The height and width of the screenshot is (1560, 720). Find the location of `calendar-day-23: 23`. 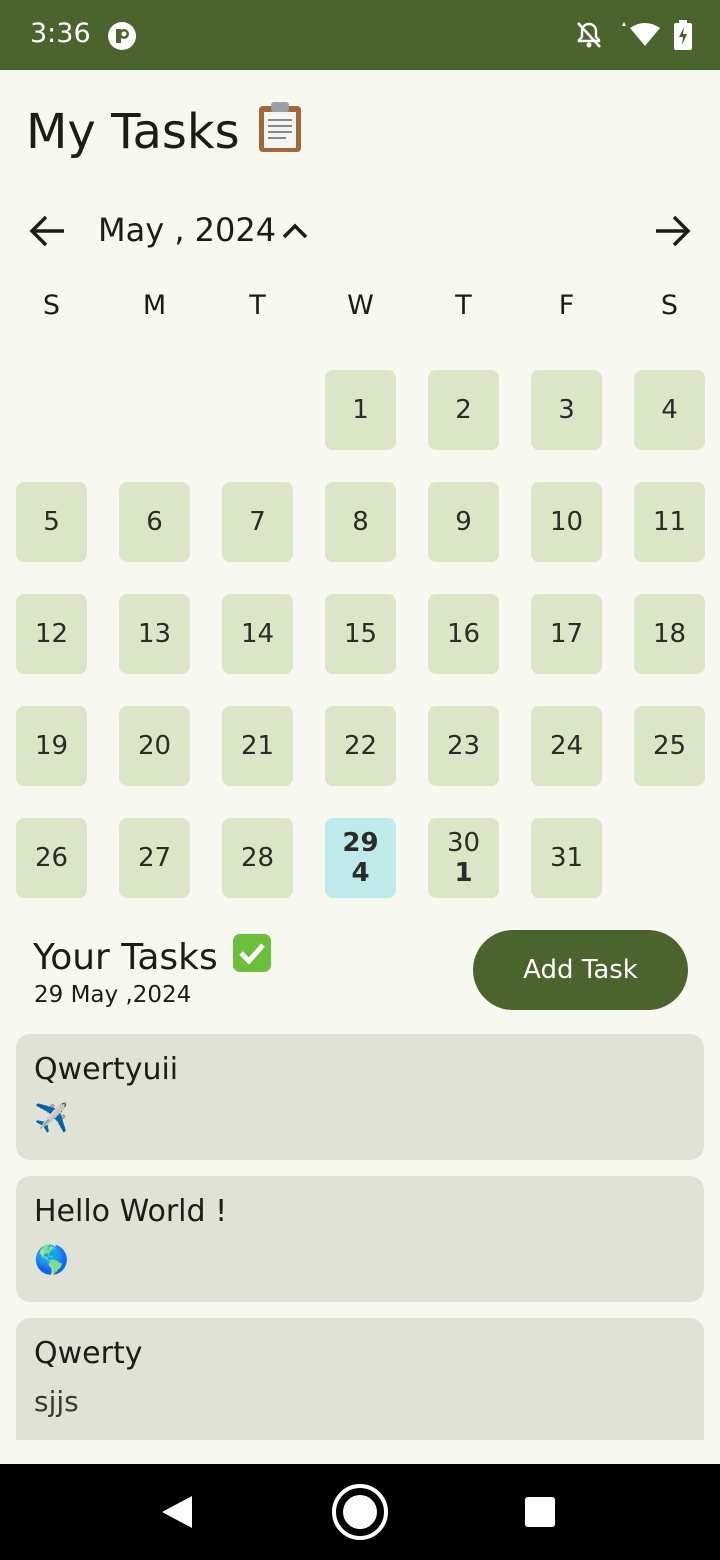

calendar-day-23: 23 is located at coordinates (463, 746).